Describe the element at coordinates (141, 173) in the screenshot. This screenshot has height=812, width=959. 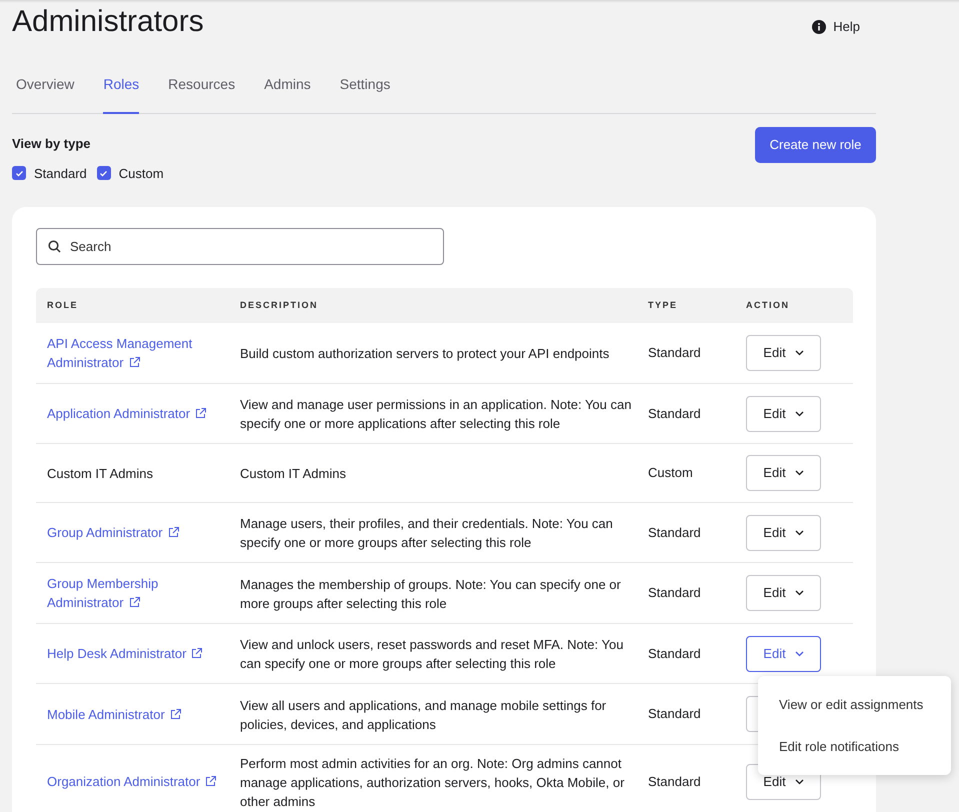
I see `checkbox-label: Custom` at that location.